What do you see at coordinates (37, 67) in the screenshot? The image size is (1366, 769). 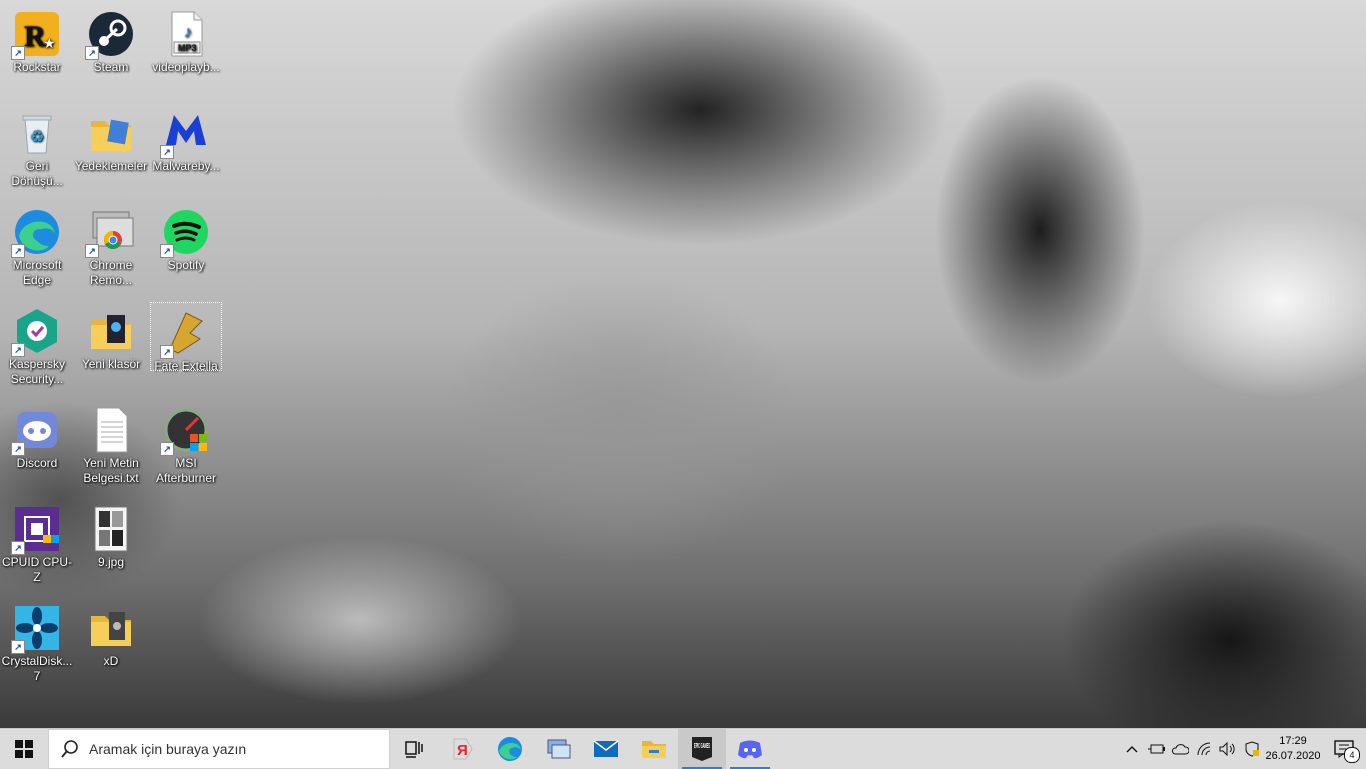 I see `desktop-icon-label: Rockstar` at bounding box center [37, 67].